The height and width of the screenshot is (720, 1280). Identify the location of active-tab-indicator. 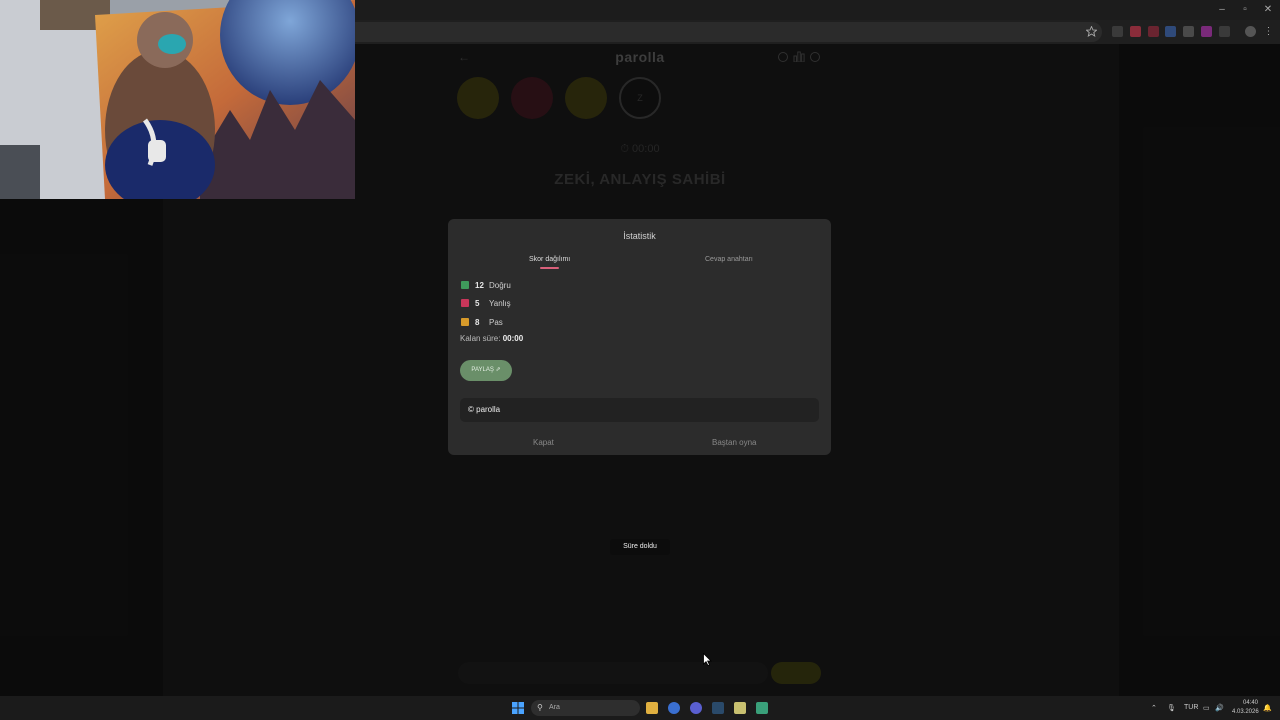
(549, 268).